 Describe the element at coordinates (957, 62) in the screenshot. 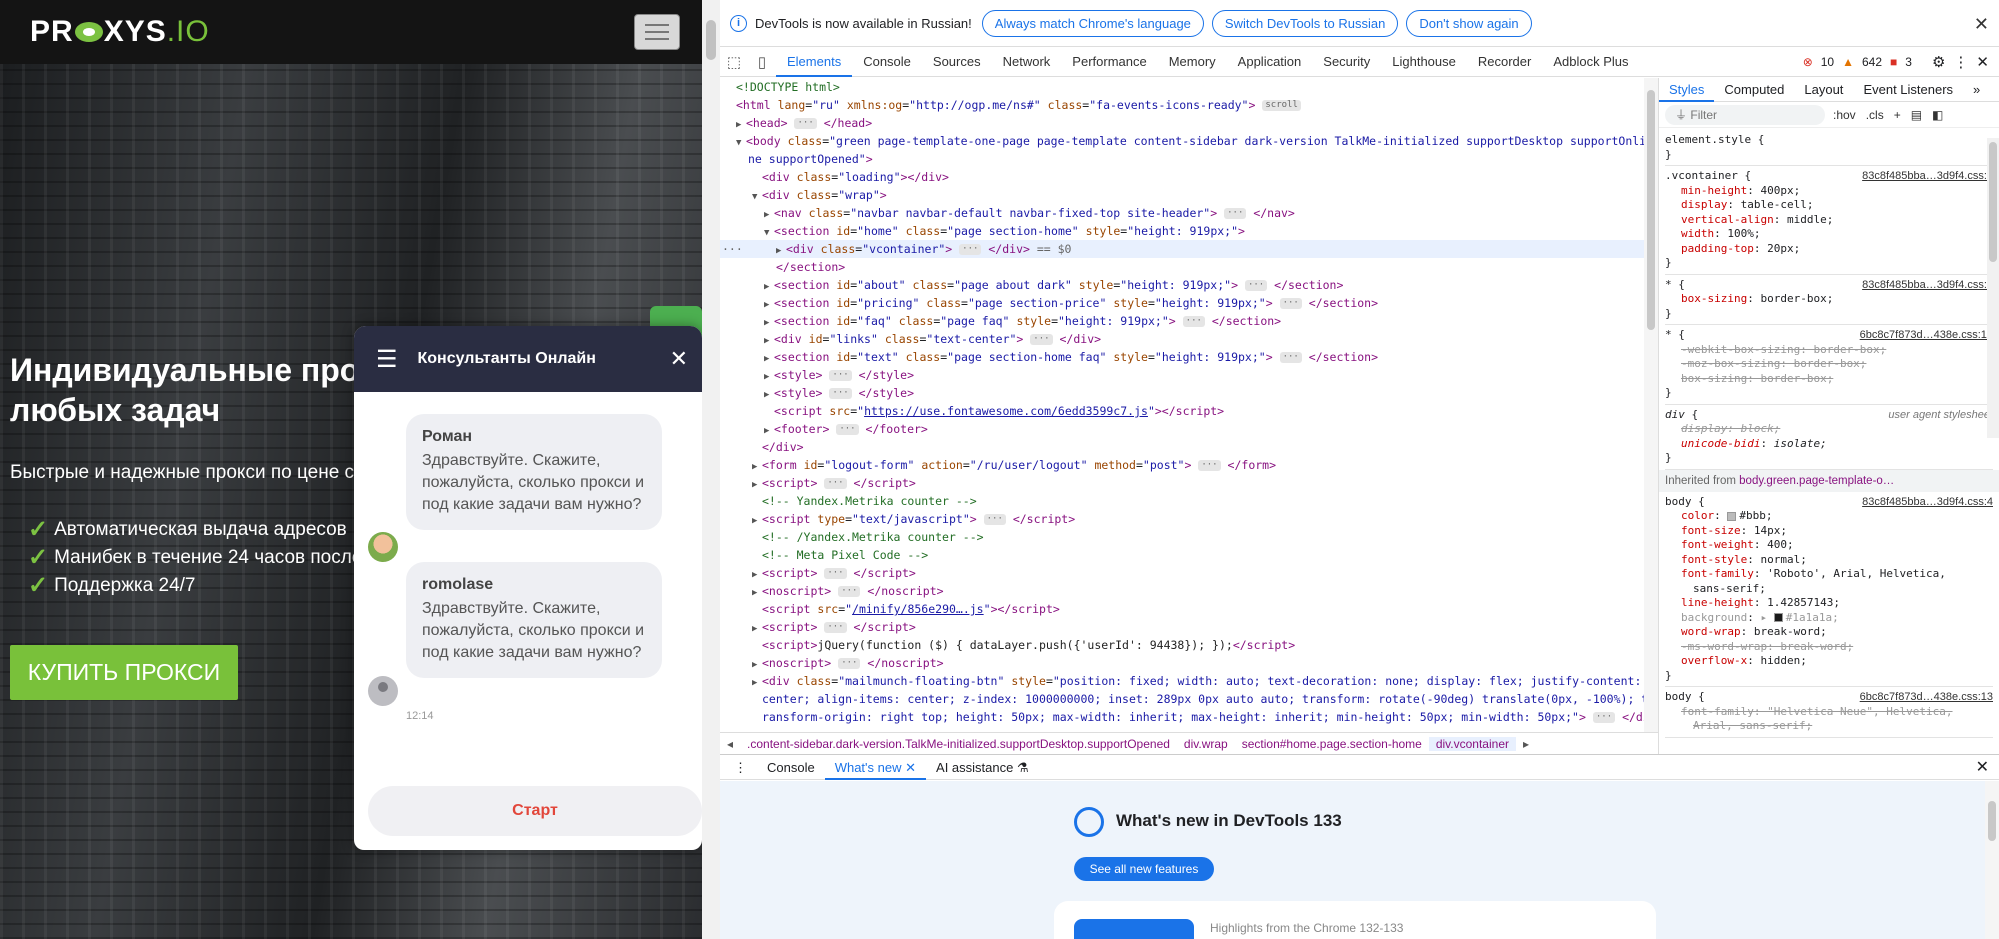

I see `tab-sources: Sources` at that location.